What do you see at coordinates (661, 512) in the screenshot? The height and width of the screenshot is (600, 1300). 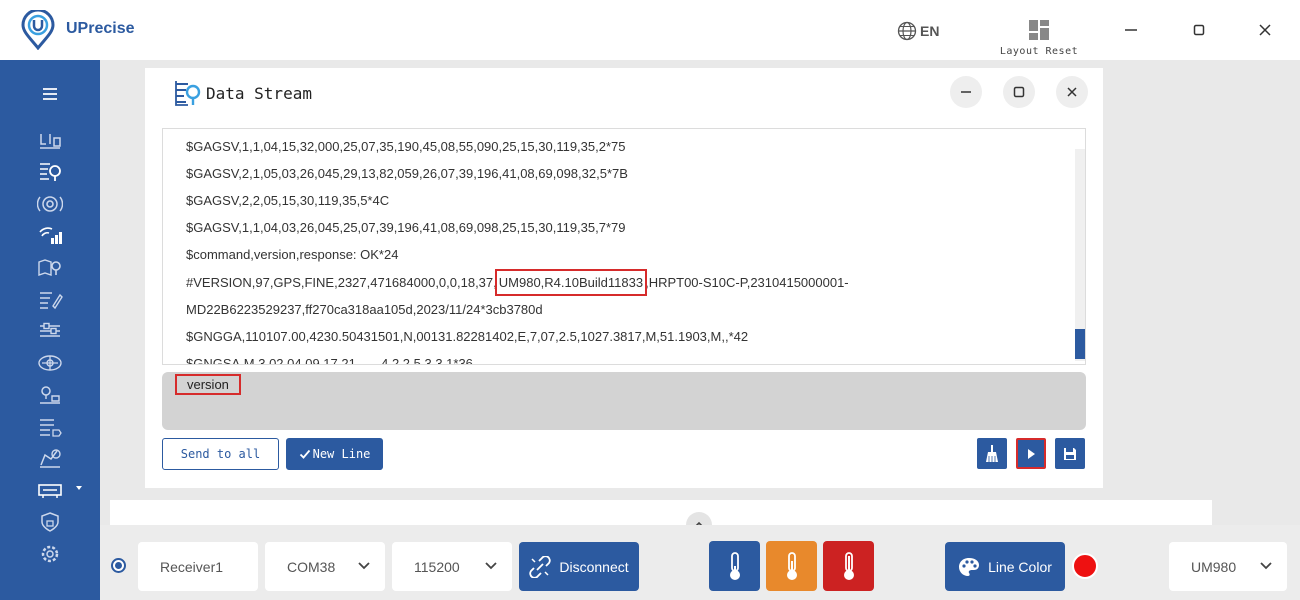 I see `lower-panel-strip` at bounding box center [661, 512].